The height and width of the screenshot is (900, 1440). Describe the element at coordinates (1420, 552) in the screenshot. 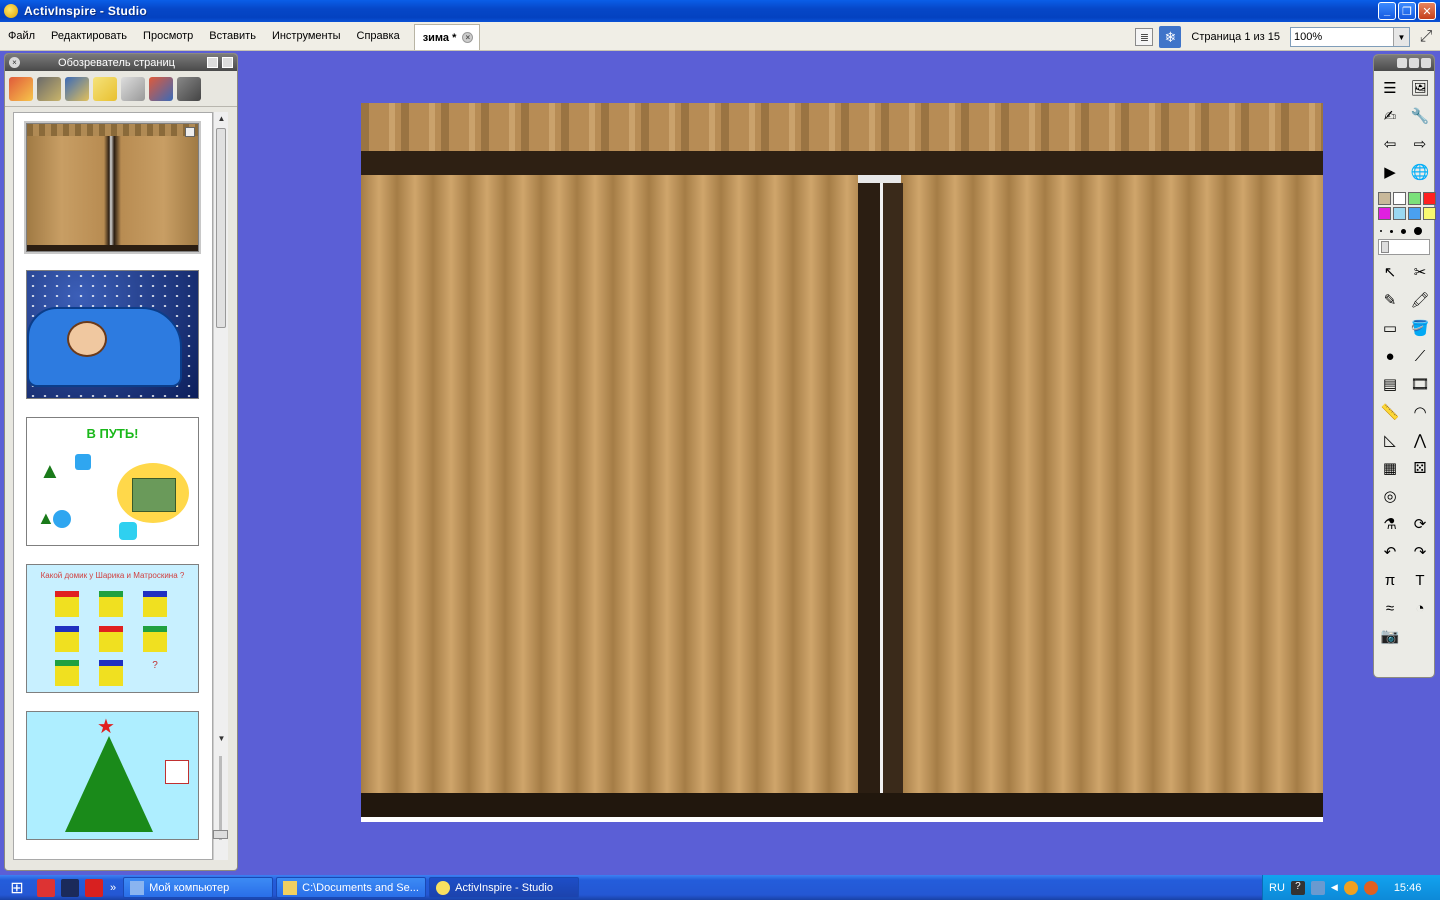

I see `redo-icon: ↷` at that location.